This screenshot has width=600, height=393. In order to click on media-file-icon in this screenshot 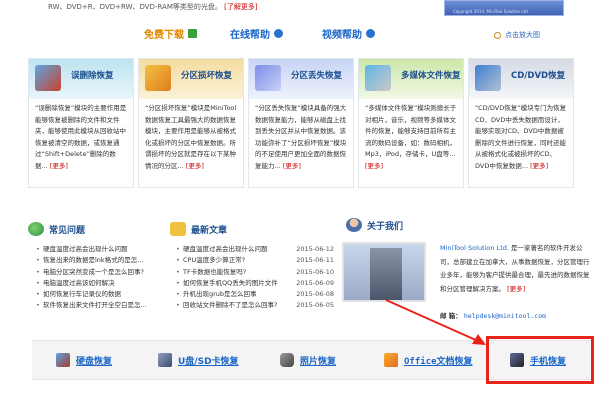, I will do `click(378, 78)`.